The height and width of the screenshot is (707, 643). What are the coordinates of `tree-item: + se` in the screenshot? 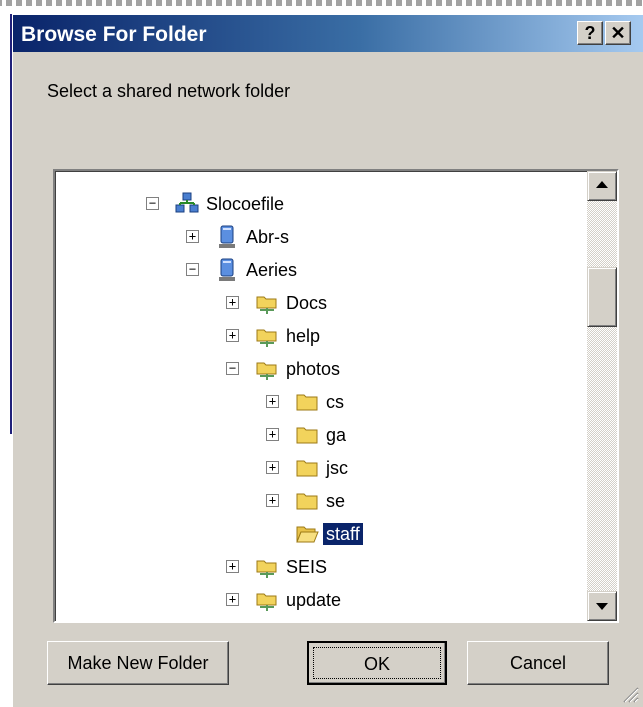 It's located at (320, 503).